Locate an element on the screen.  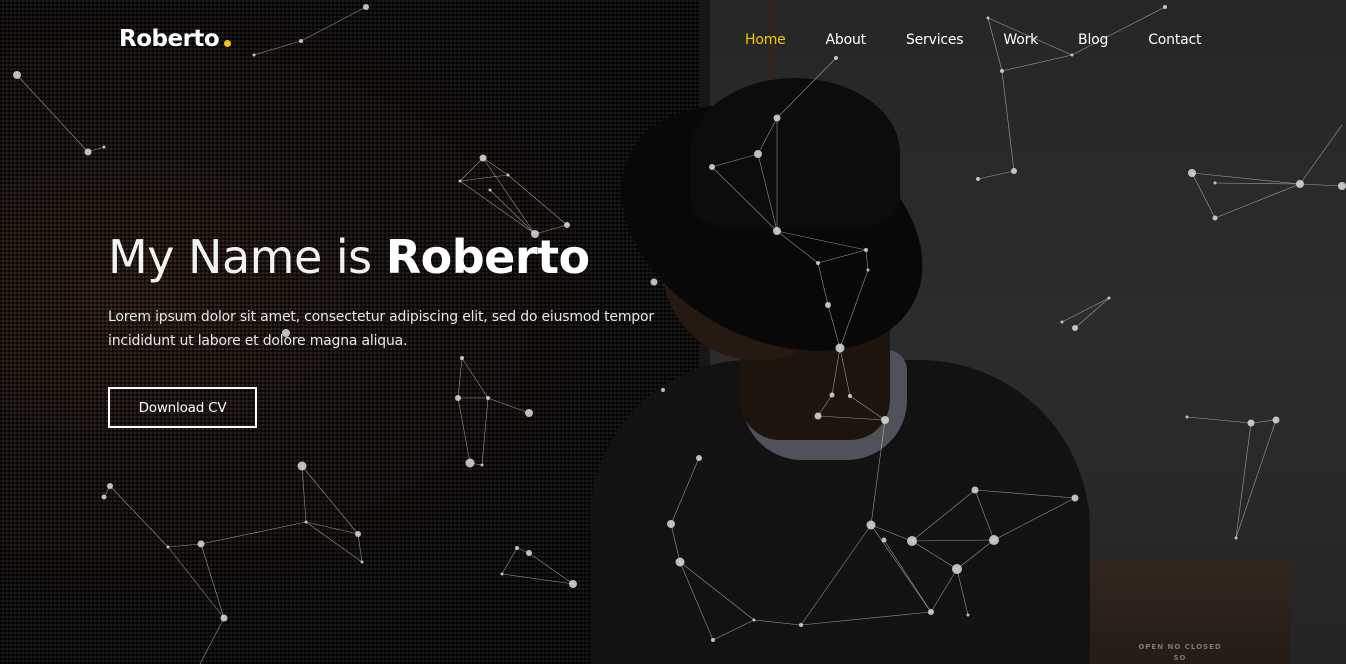
hero-heading: My Name is Roberto is located at coordinates (349, 257).